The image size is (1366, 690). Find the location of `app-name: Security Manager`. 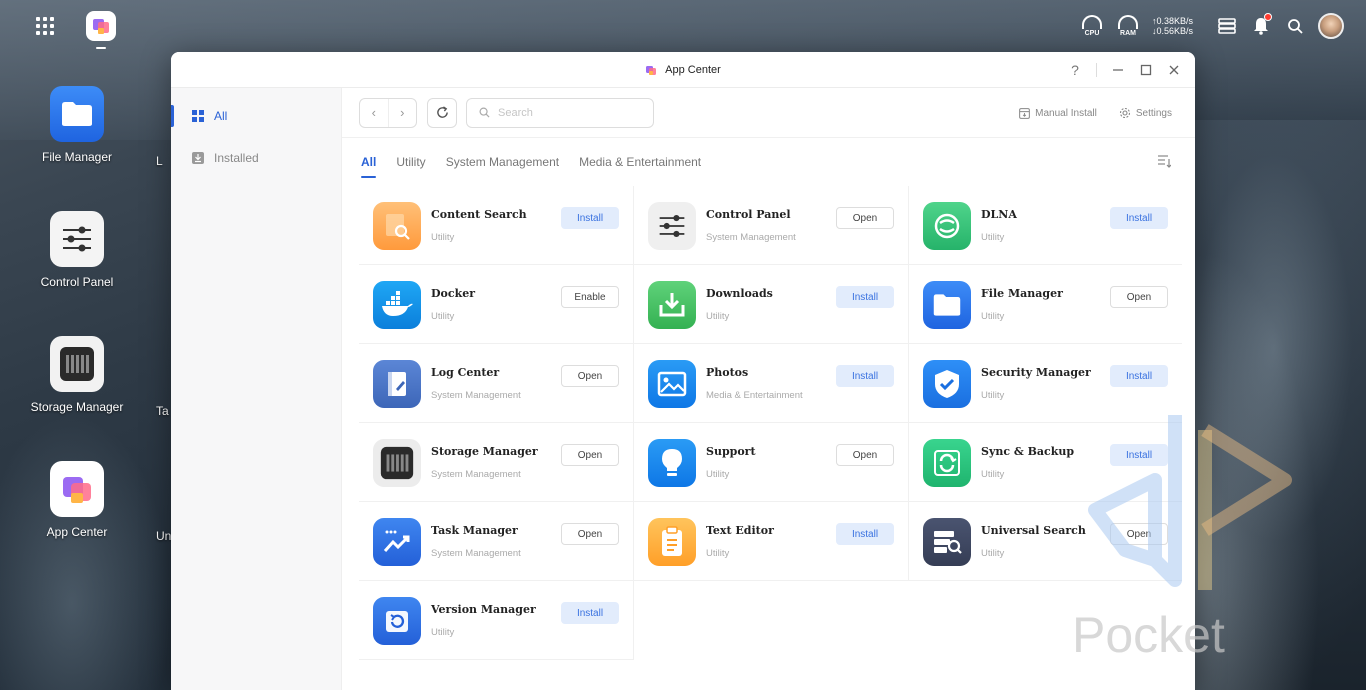

app-name: Security Manager is located at coordinates (1036, 372).